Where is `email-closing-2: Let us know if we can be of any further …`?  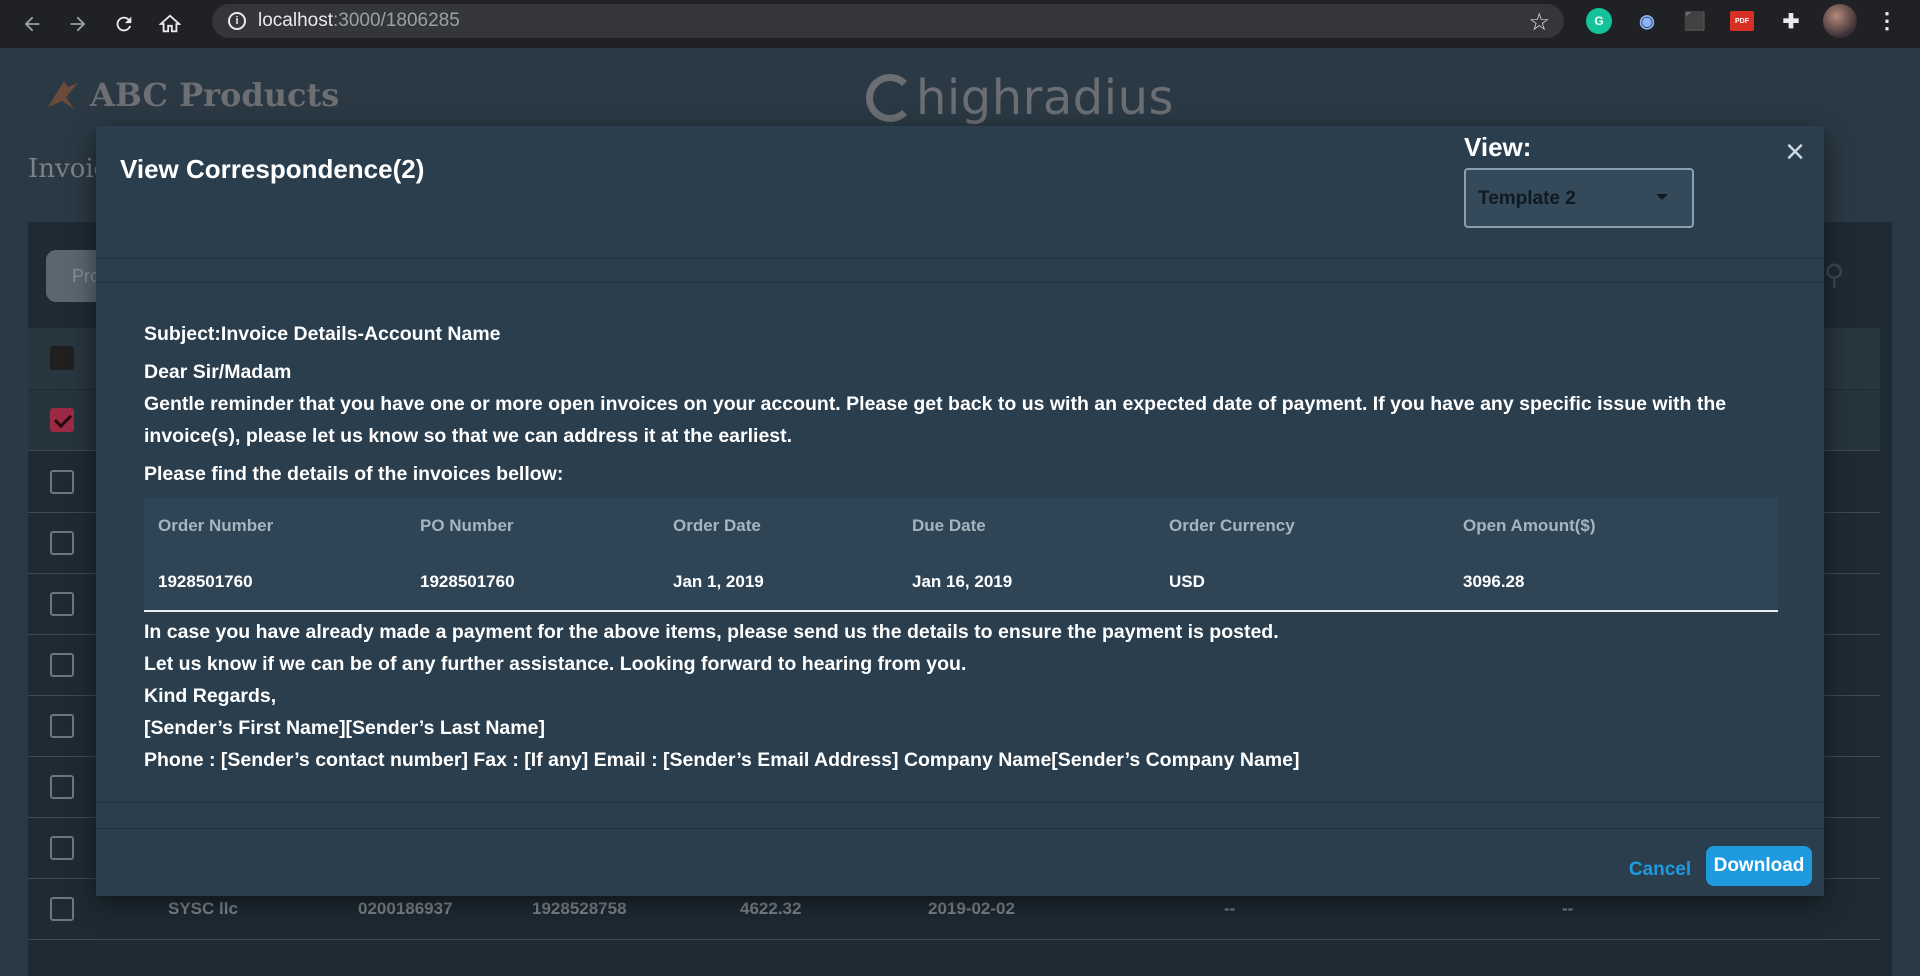
email-closing-2: Let us know if we can be of any further … is located at coordinates (555, 664).